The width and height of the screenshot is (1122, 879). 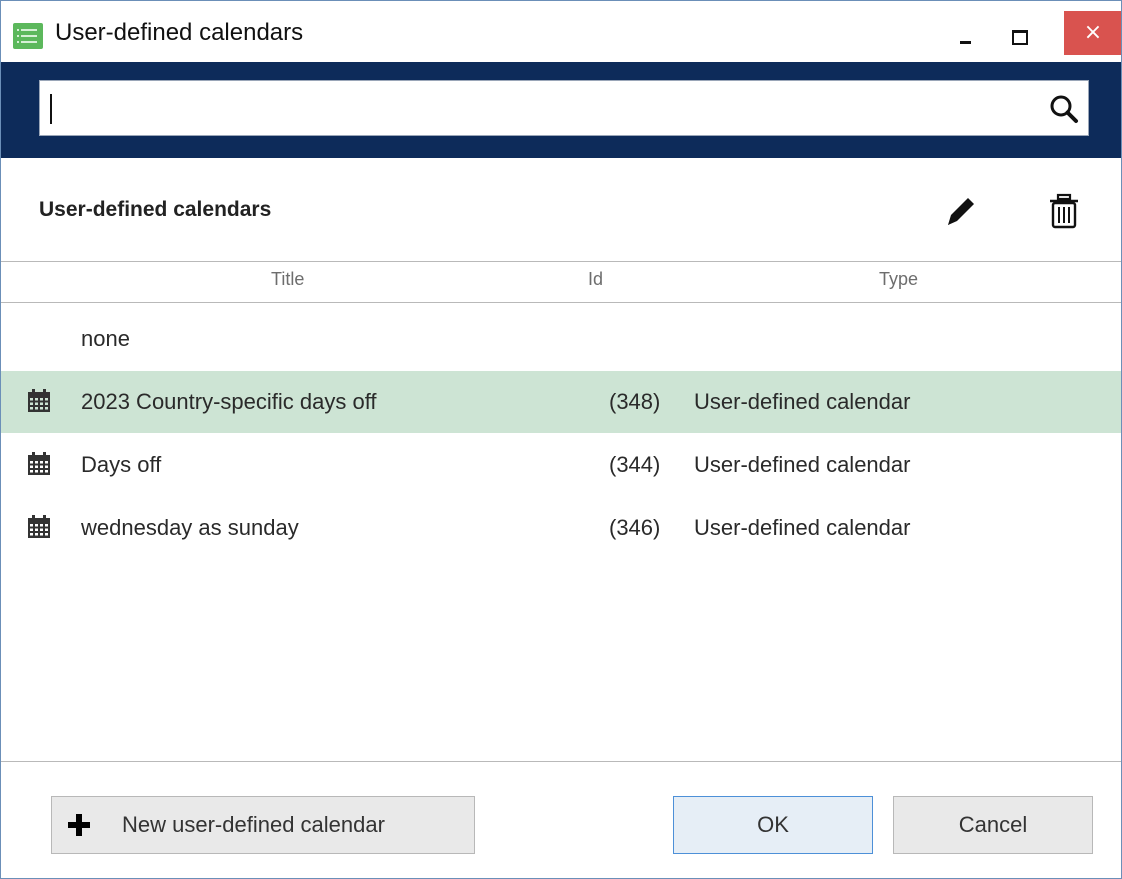 I want to click on cancel-button: Cancel, so click(x=993, y=825).